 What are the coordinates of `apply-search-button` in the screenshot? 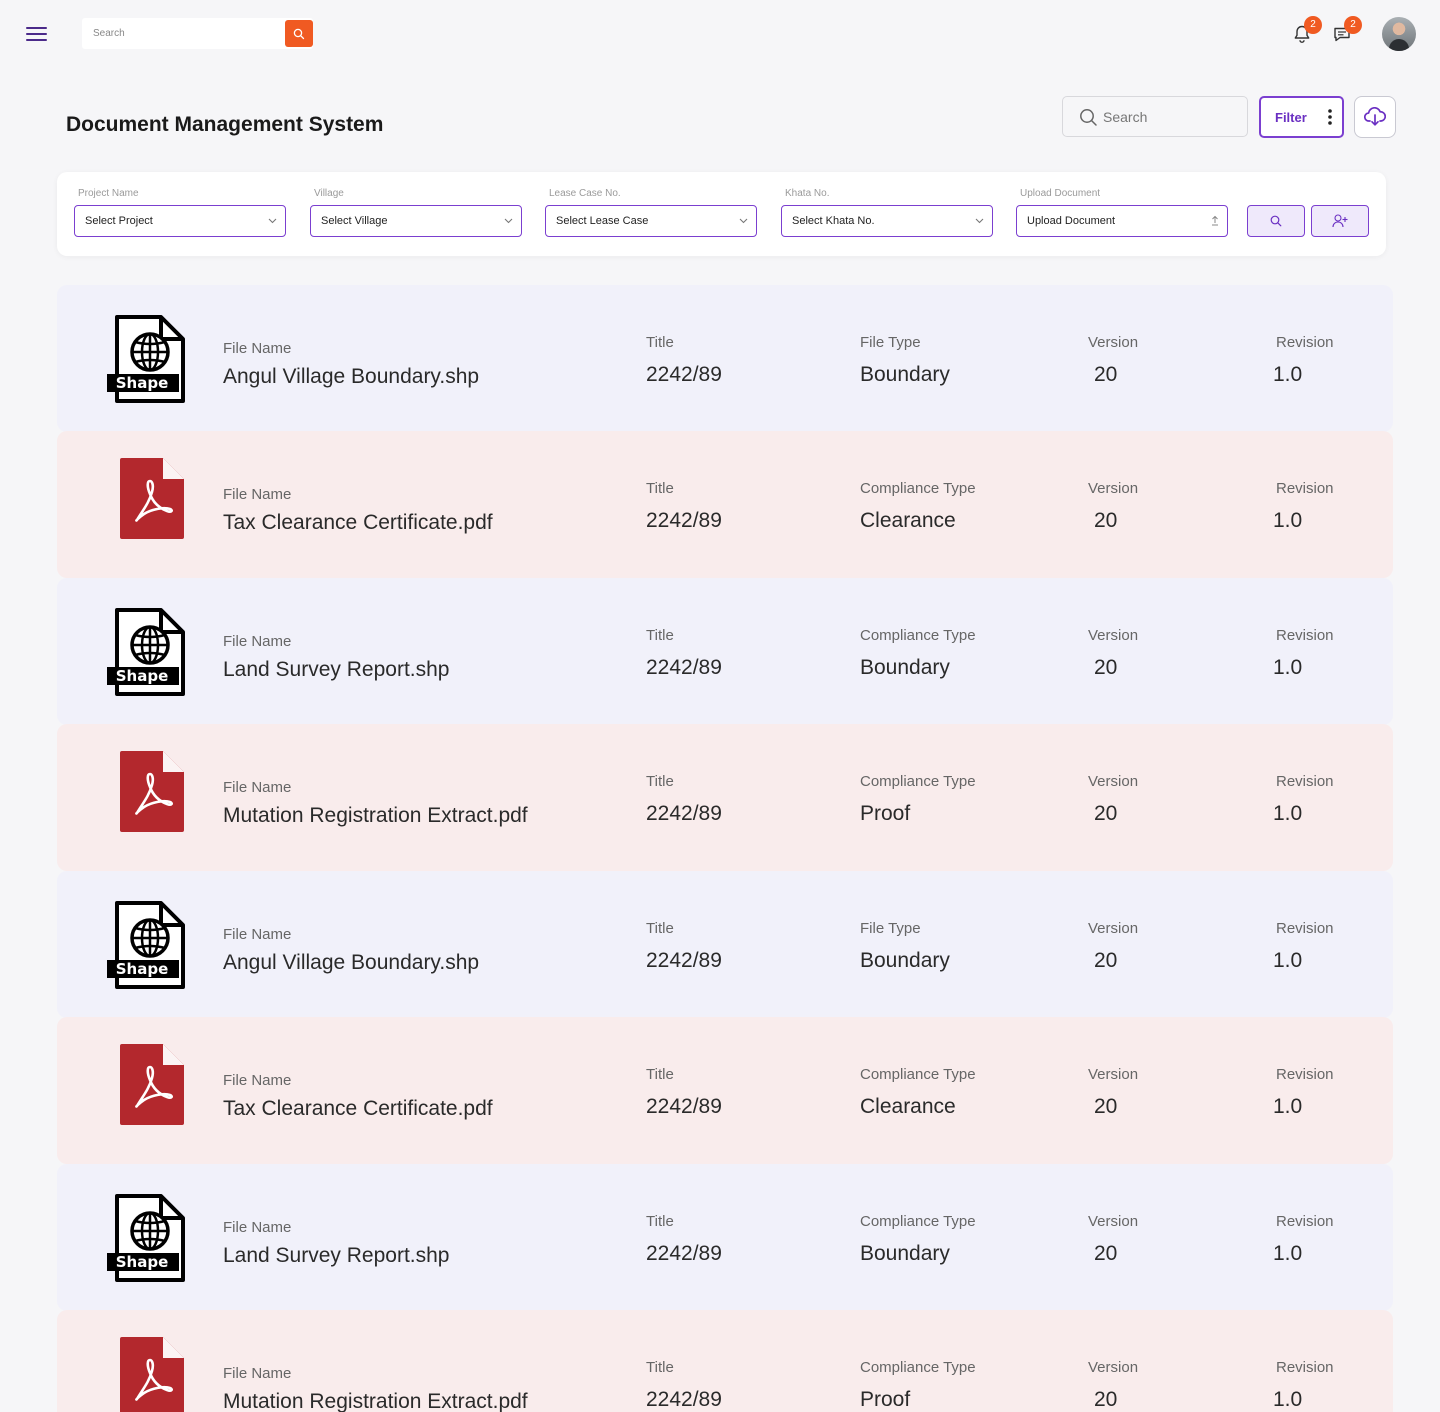 It's located at (1276, 221).